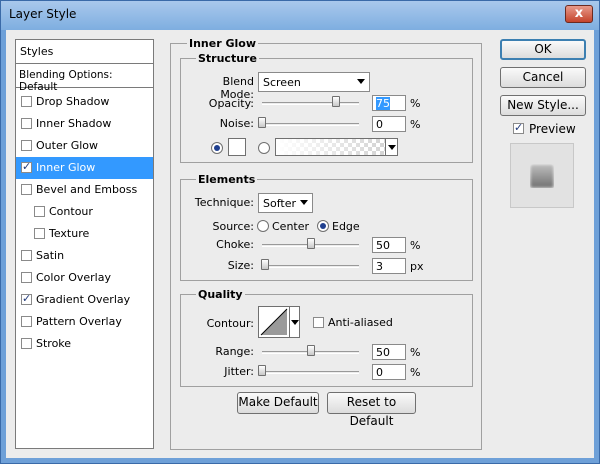  Describe the element at coordinates (263, 226) in the screenshot. I see `source-center-radio` at that location.